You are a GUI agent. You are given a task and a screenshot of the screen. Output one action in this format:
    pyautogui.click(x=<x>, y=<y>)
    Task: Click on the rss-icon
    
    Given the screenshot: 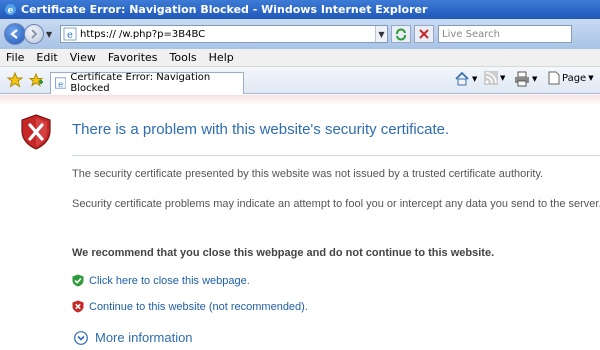 What is the action you would take?
    pyautogui.click(x=491, y=78)
    